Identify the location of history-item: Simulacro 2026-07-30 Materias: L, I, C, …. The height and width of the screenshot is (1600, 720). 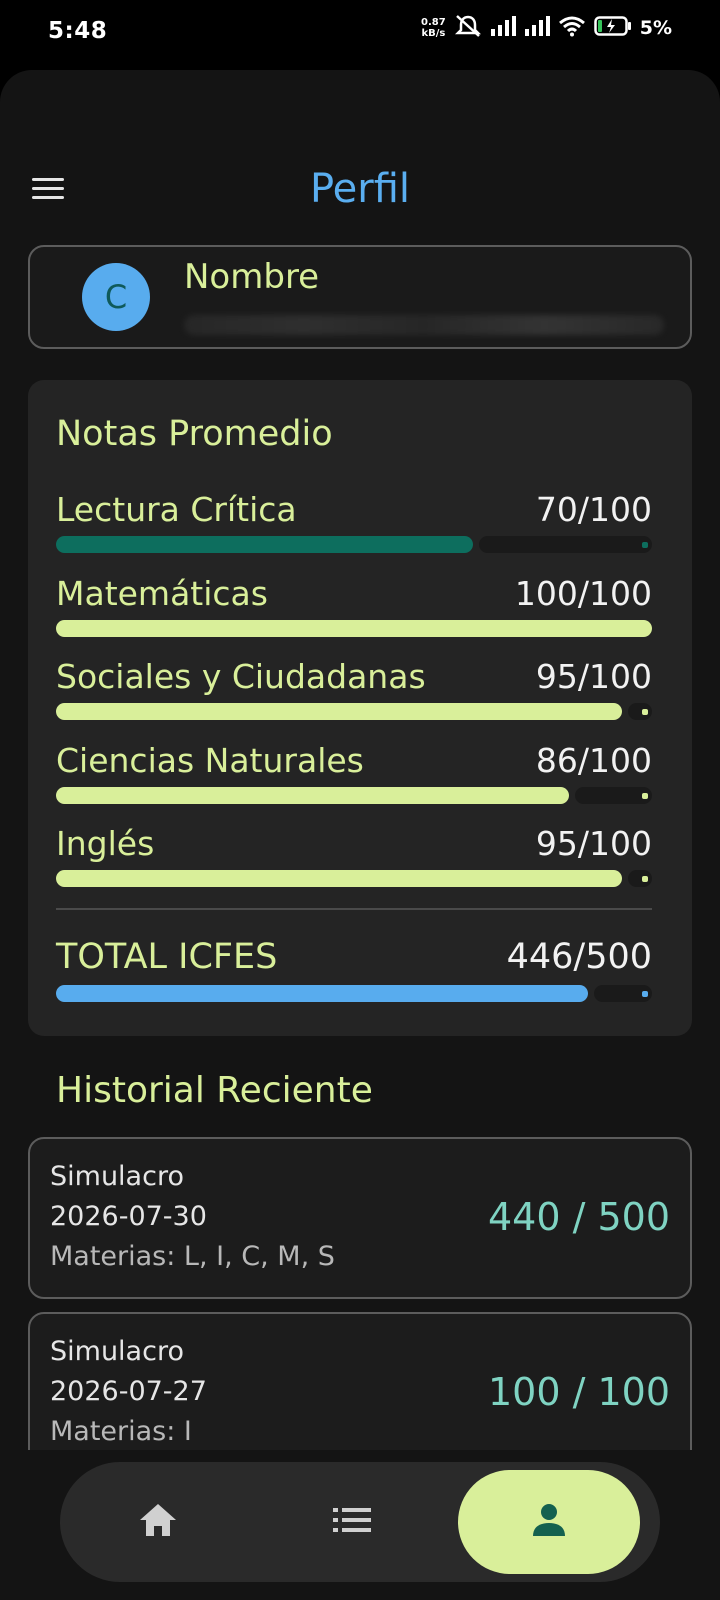
(360, 1218).